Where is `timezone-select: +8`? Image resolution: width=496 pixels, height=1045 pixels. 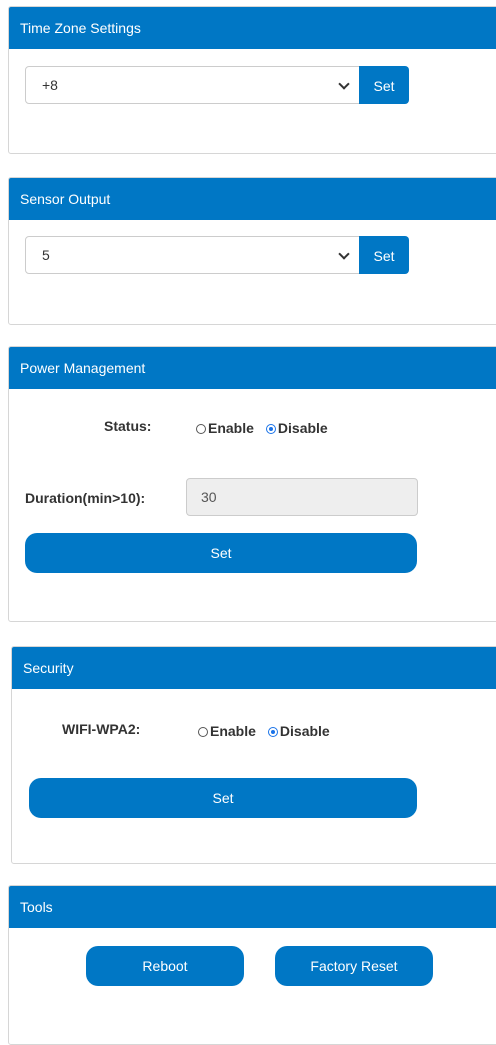 timezone-select: +8 is located at coordinates (193, 85).